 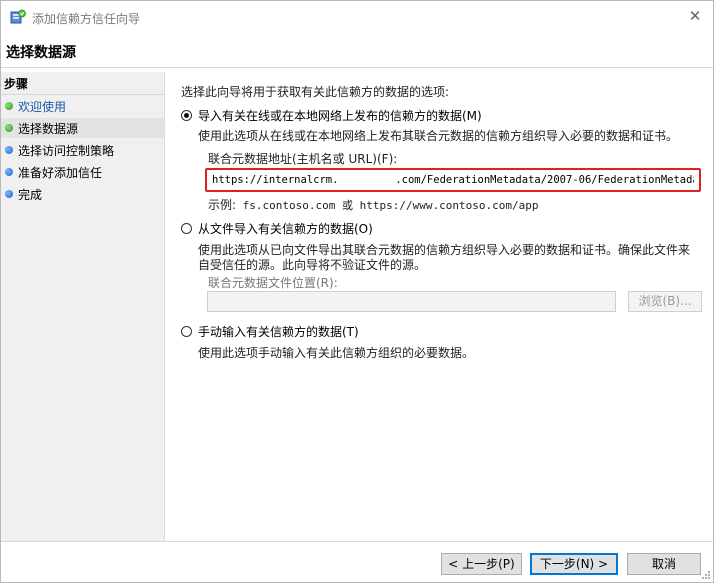 I want to click on wizard-app-icon, so click(x=18, y=16).